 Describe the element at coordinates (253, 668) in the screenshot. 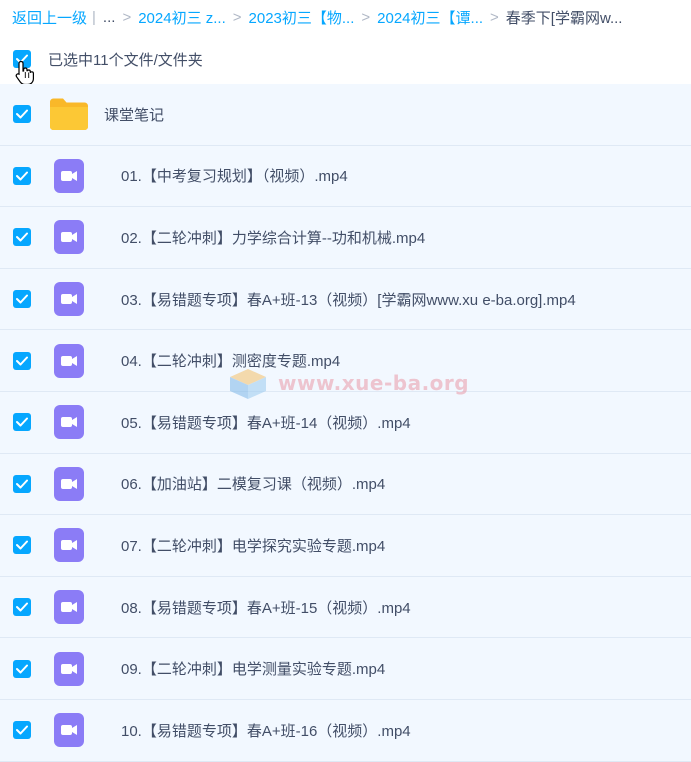

I see `file-name: 09.【二轮冲刺】电学测量实验专题.mp4` at that location.